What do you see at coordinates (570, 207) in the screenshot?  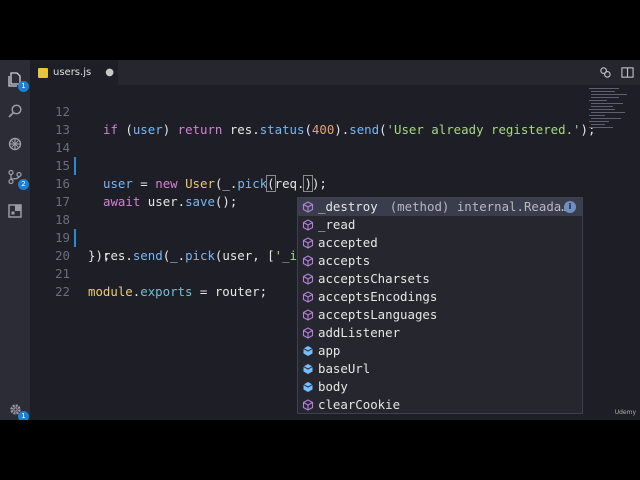 I see `info-icon: i` at bounding box center [570, 207].